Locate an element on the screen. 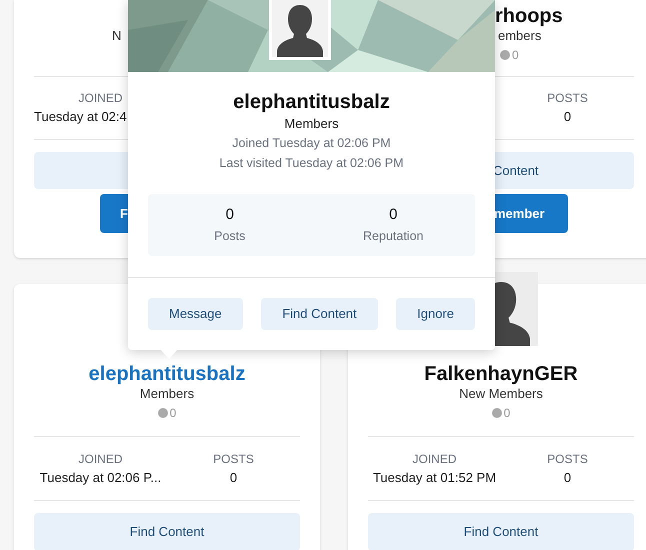  member-name: elephantitusbalz is located at coordinates (167, 374).